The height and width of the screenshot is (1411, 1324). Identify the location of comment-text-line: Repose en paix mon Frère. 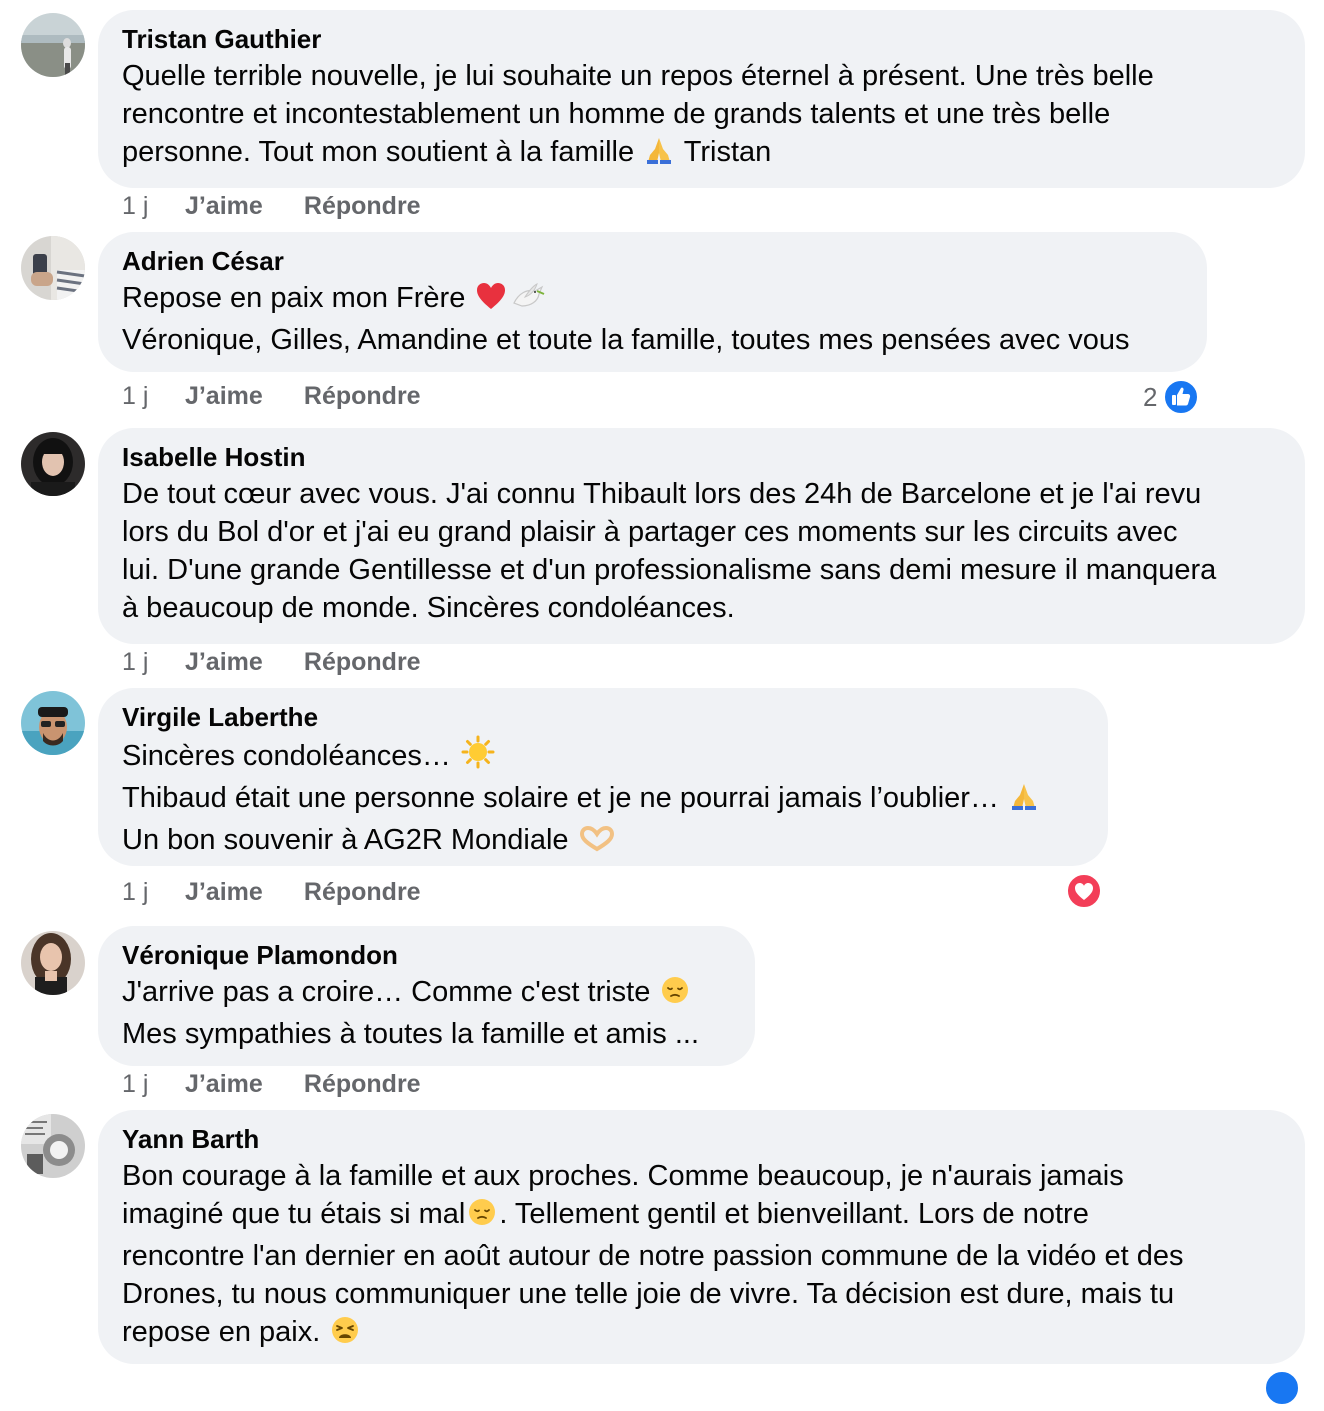
(652, 300).